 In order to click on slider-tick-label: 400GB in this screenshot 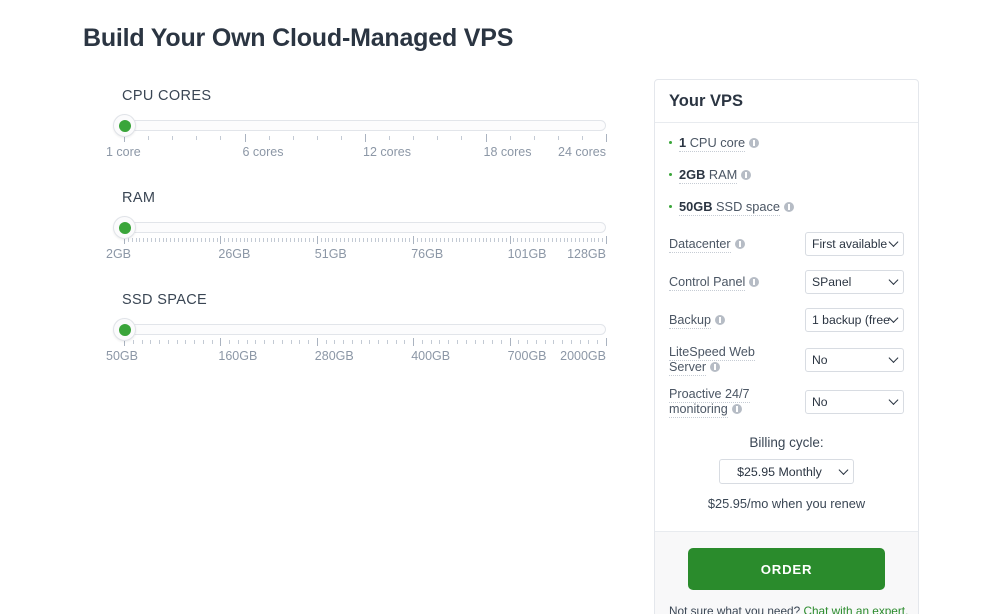, I will do `click(431, 356)`.